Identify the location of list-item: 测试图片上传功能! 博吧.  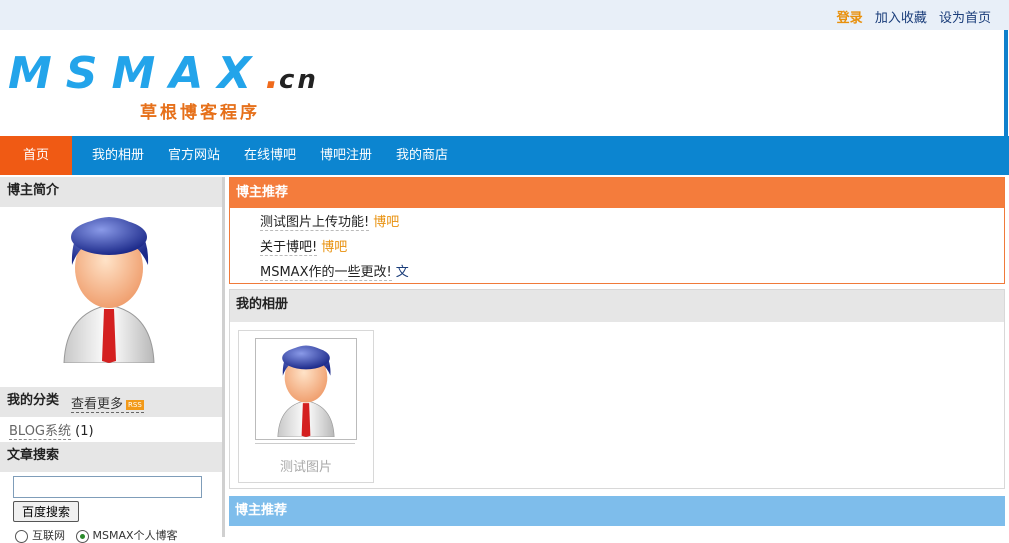
(617, 222).